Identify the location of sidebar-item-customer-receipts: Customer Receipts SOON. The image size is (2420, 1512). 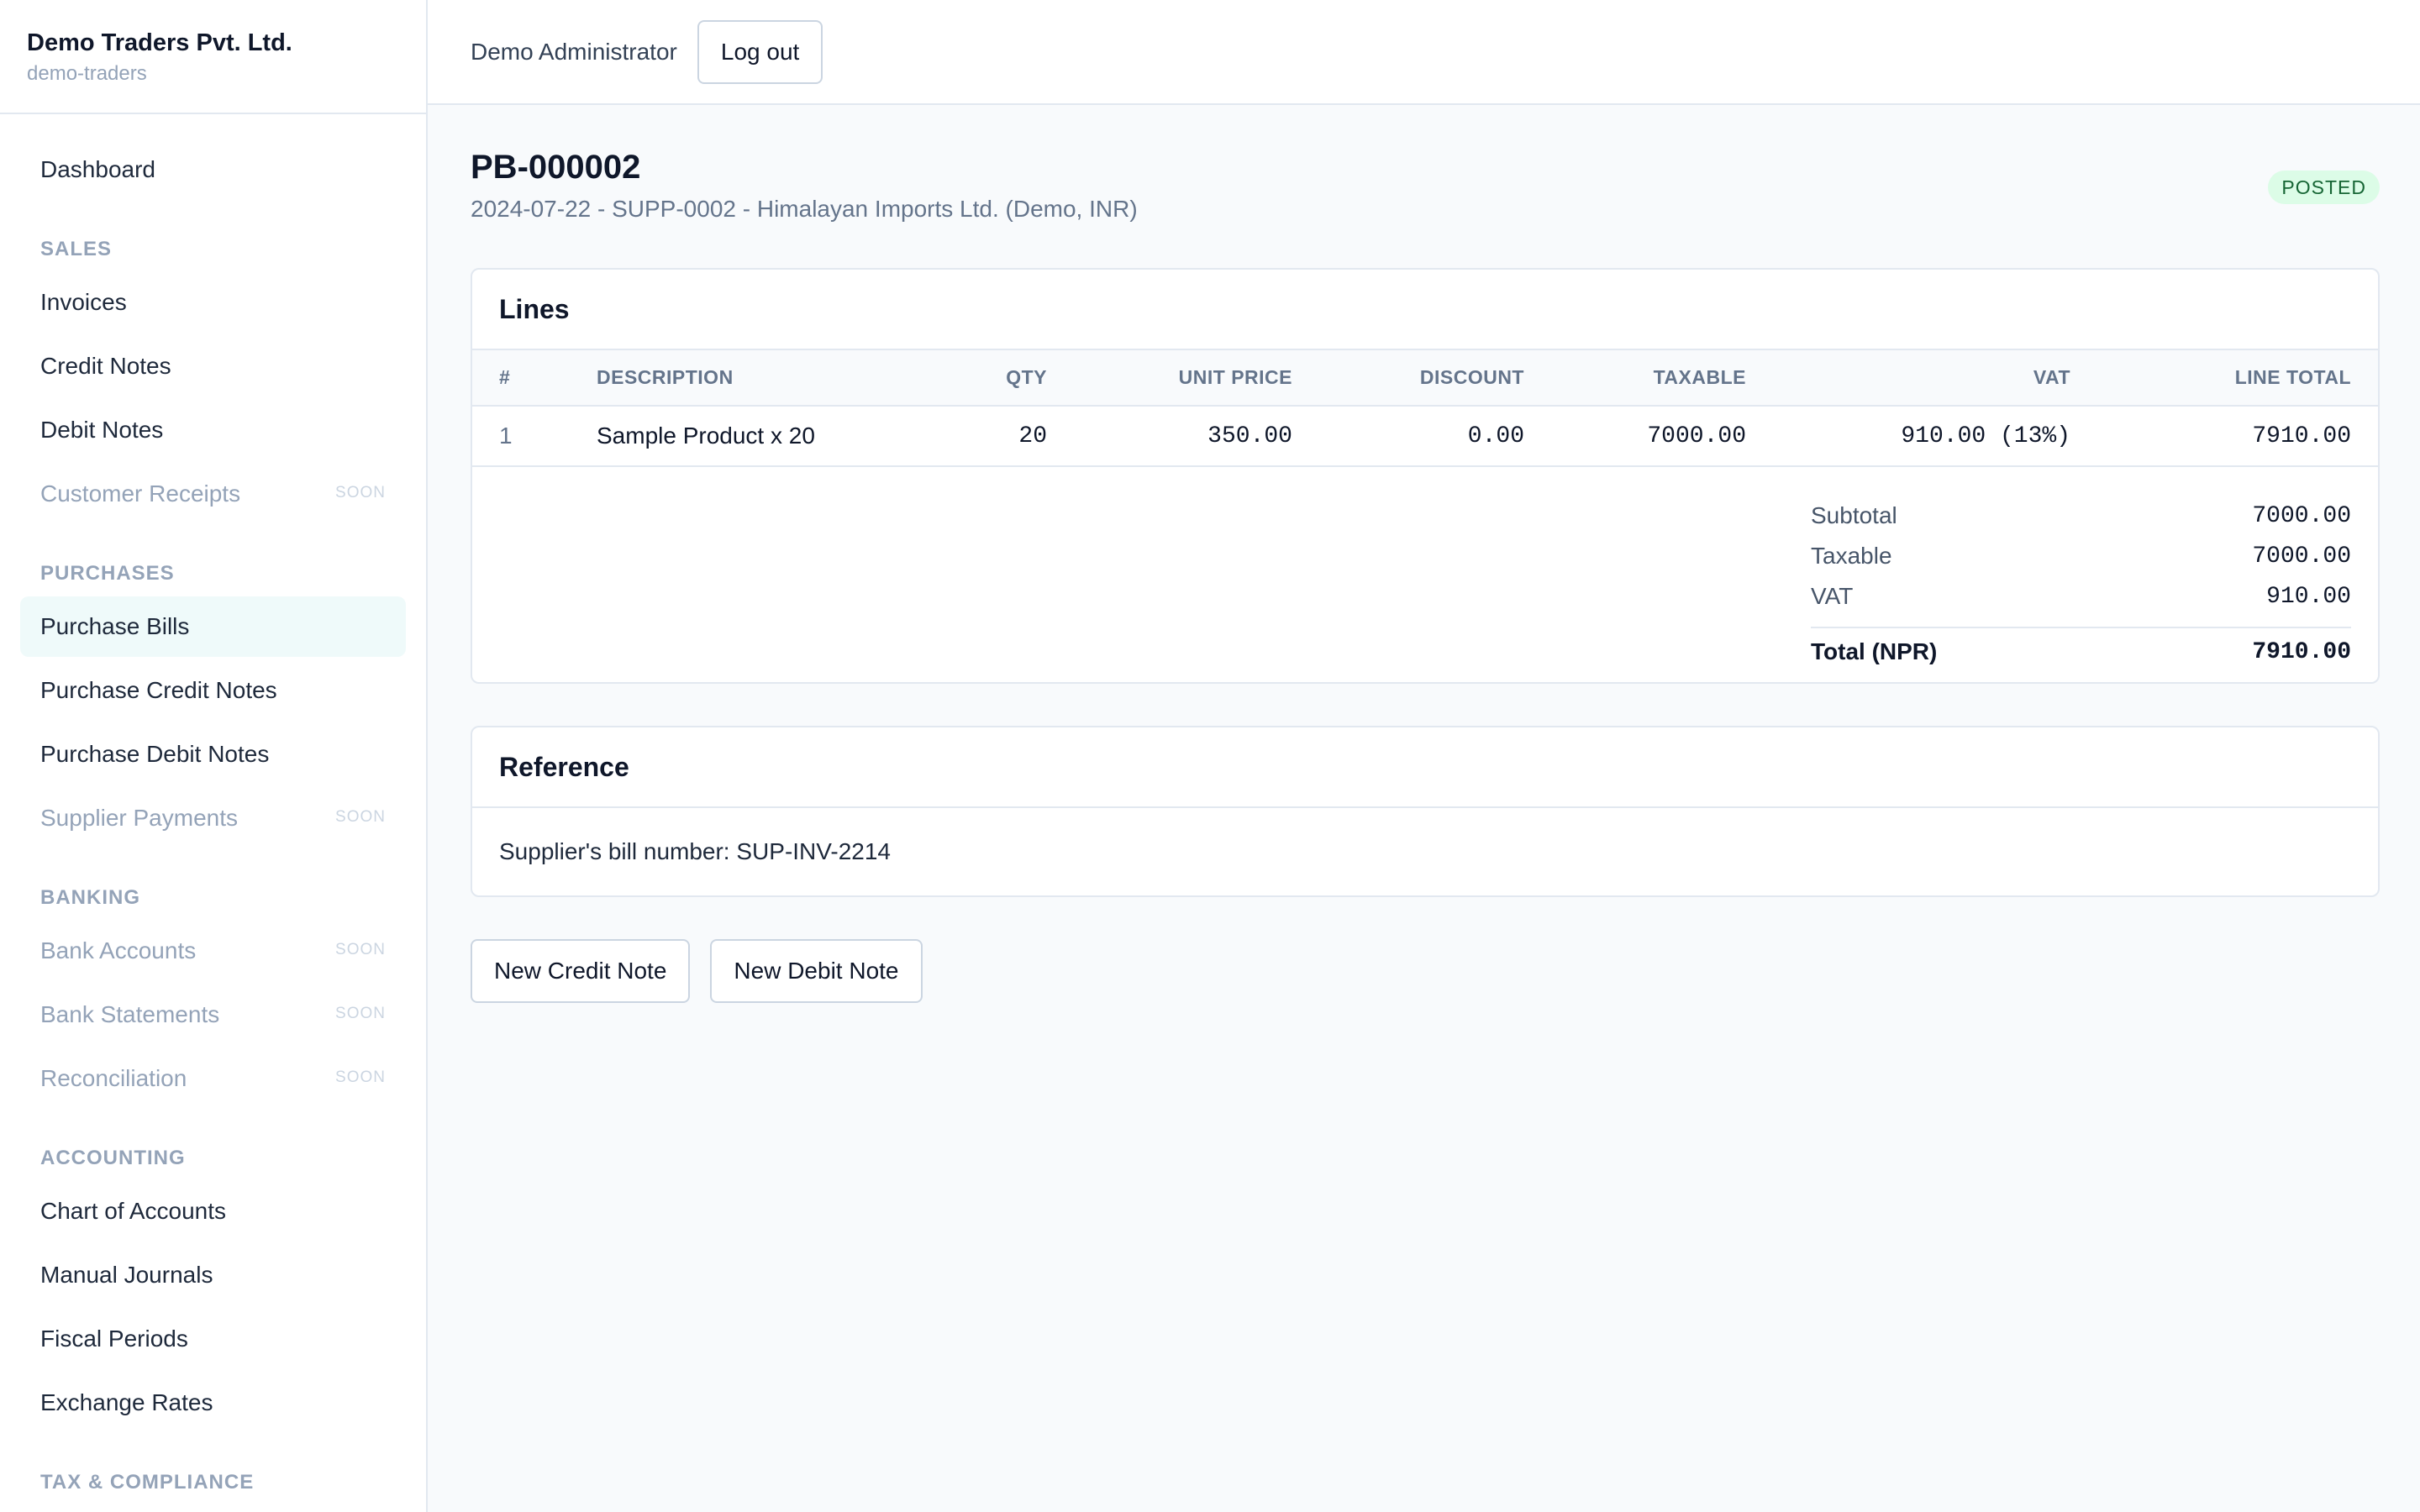
(213, 494).